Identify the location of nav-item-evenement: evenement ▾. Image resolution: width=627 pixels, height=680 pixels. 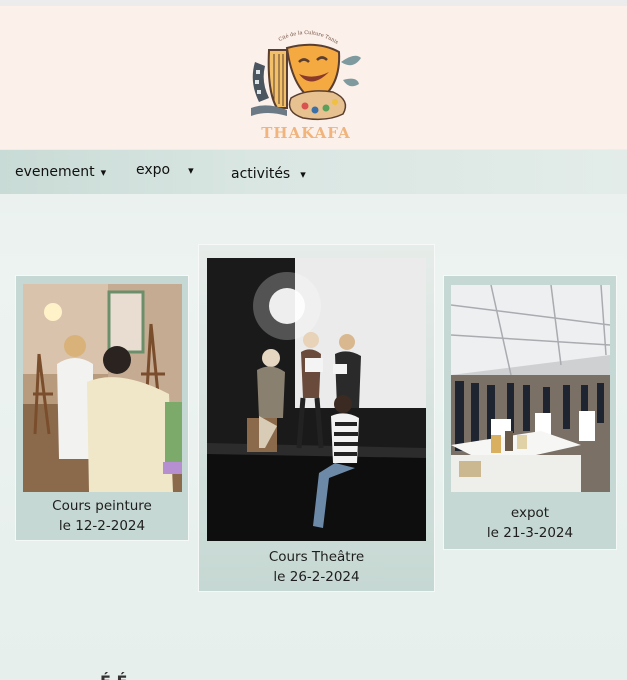
(60, 172).